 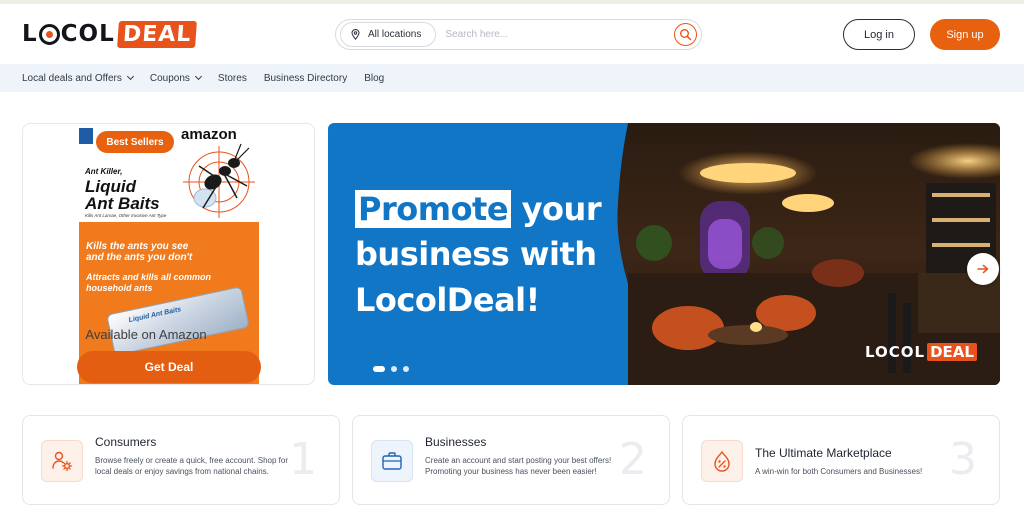 I want to click on nav-item-label: Business Directory, so click(x=305, y=78).